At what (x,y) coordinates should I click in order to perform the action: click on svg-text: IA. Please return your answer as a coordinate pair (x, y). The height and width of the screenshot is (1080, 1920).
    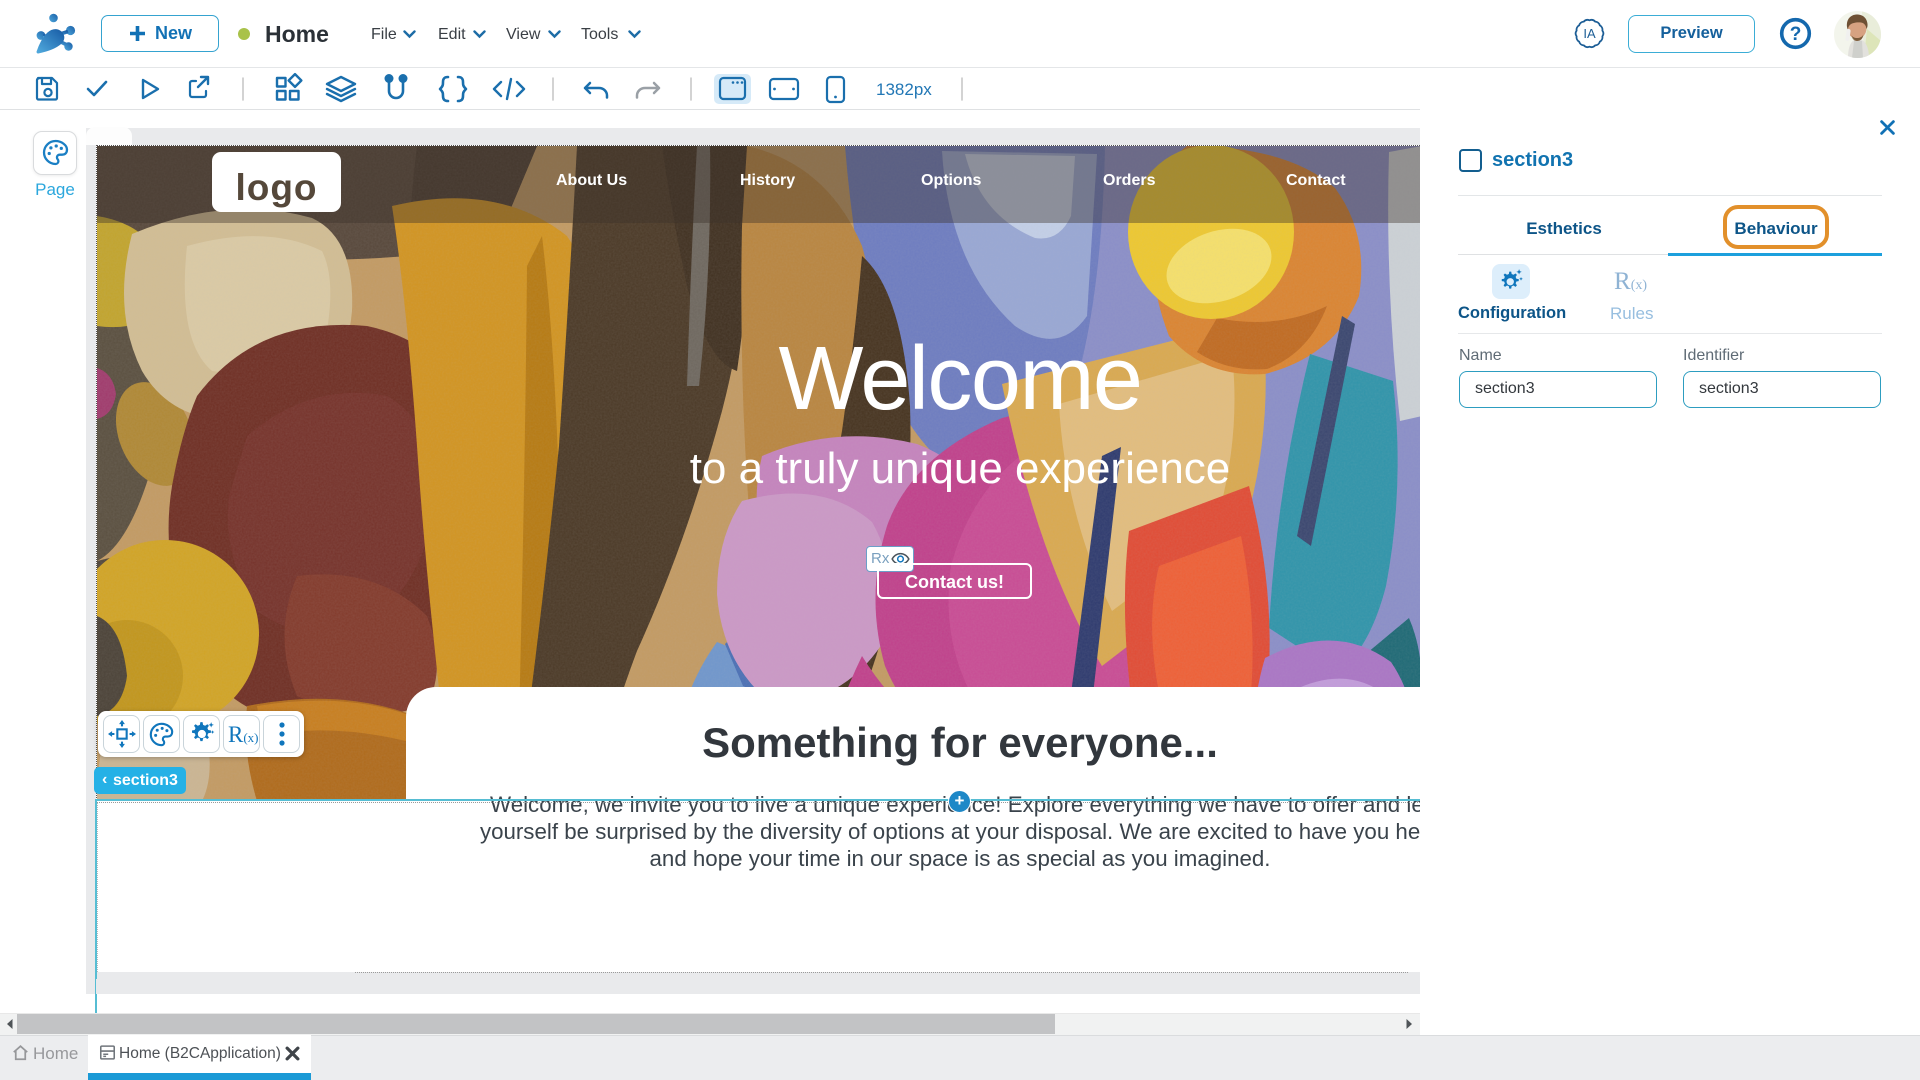
    Looking at the image, I should click on (1589, 33).